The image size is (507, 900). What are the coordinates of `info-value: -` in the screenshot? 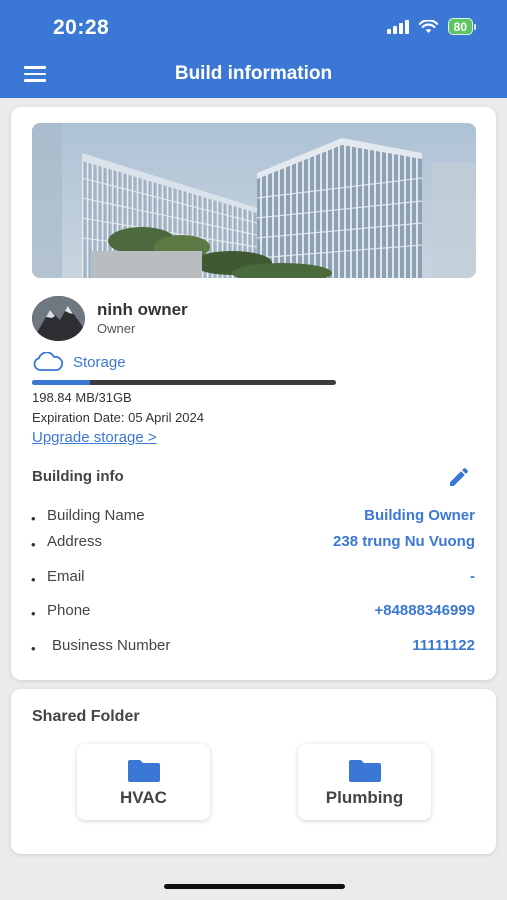 It's located at (472, 576).